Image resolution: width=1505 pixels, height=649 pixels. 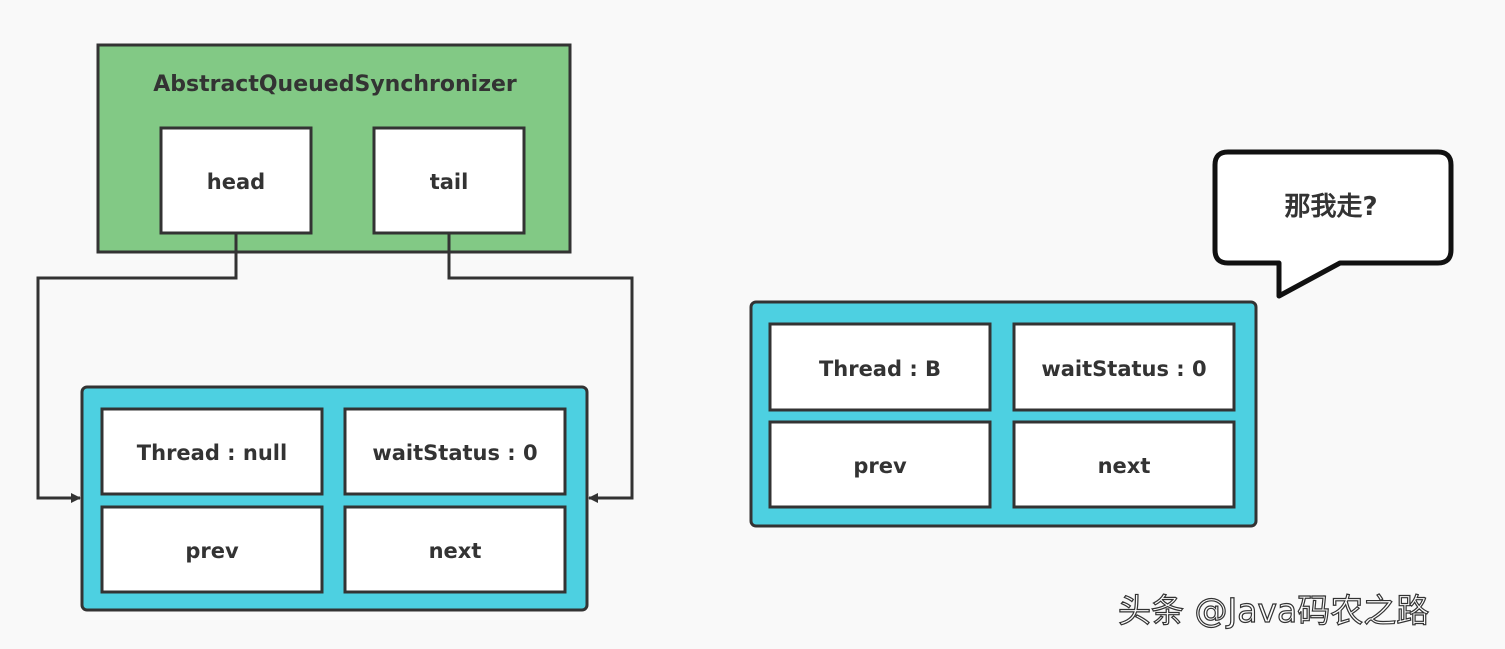 I want to click on aqs-title: AbstractQueuedSynchronizer, so click(x=335, y=84).